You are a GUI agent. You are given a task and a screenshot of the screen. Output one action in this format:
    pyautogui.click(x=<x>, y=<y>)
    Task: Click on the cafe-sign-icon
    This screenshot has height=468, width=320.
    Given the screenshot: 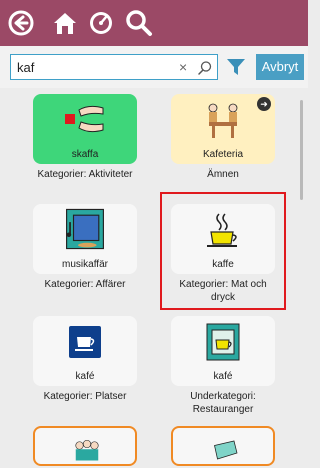 What is the action you would take?
    pyautogui.click(x=85, y=342)
    